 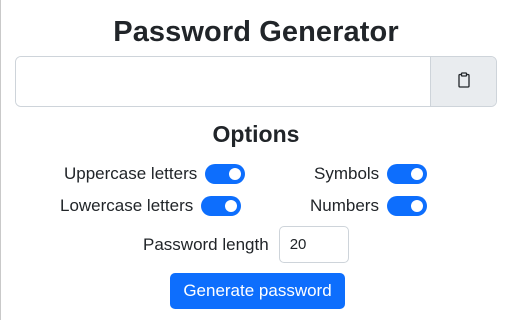 I want to click on clipboard-icon, so click(x=464, y=81).